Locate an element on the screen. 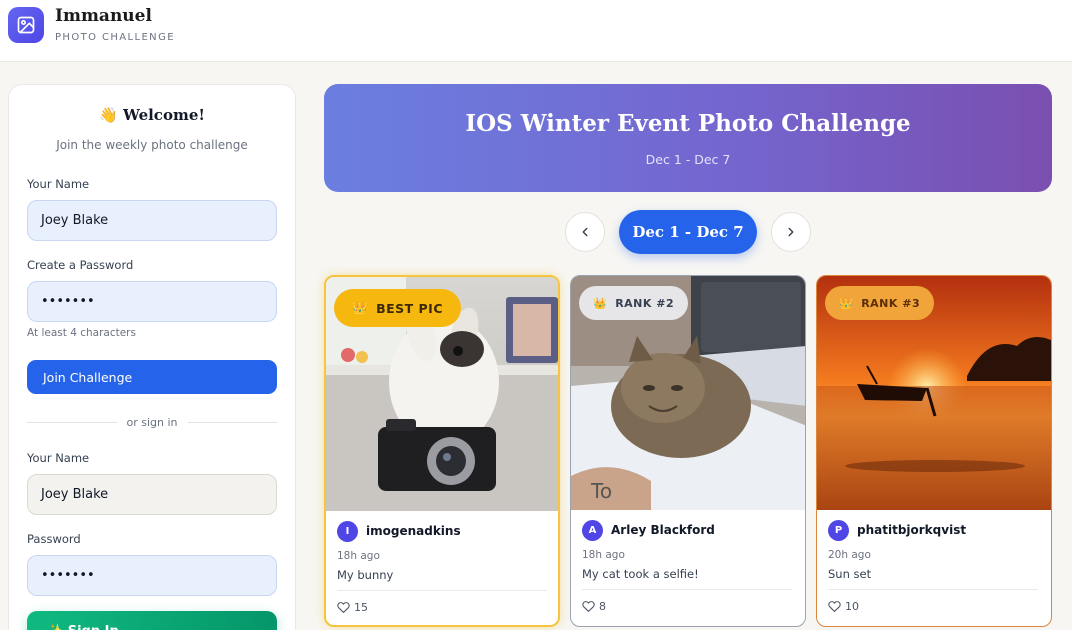 The image size is (1072, 630). sign-in-button: ✨ Sign In is located at coordinates (152, 620).